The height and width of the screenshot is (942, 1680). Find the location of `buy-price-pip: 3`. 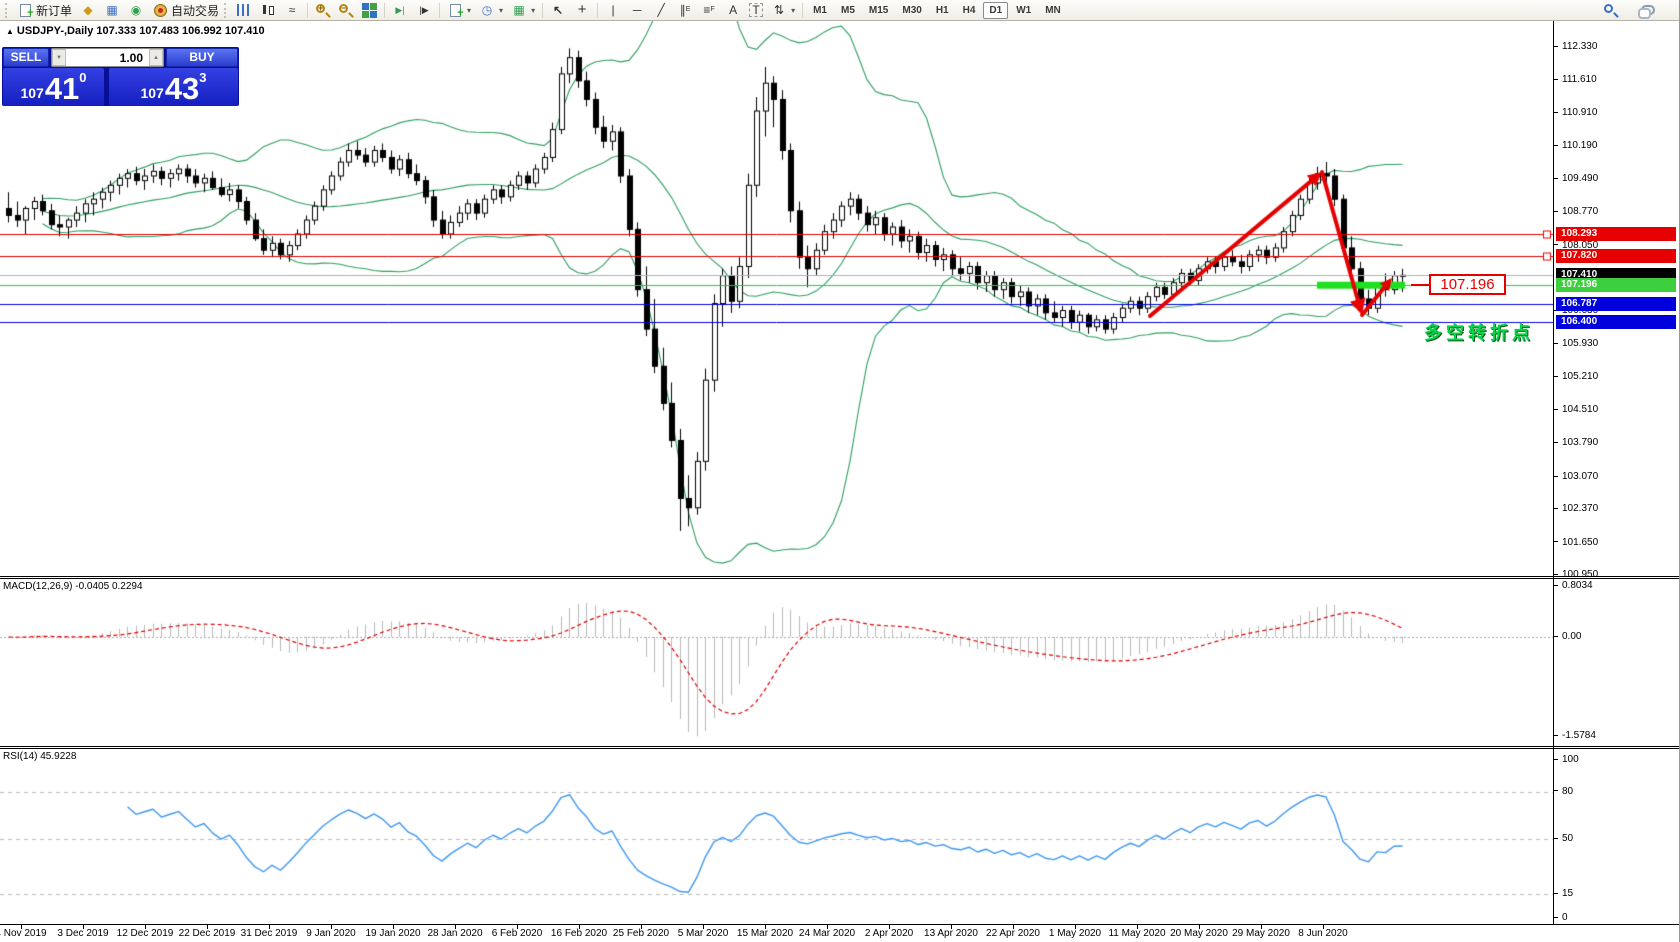

buy-price-pip: 3 is located at coordinates (203, 77).